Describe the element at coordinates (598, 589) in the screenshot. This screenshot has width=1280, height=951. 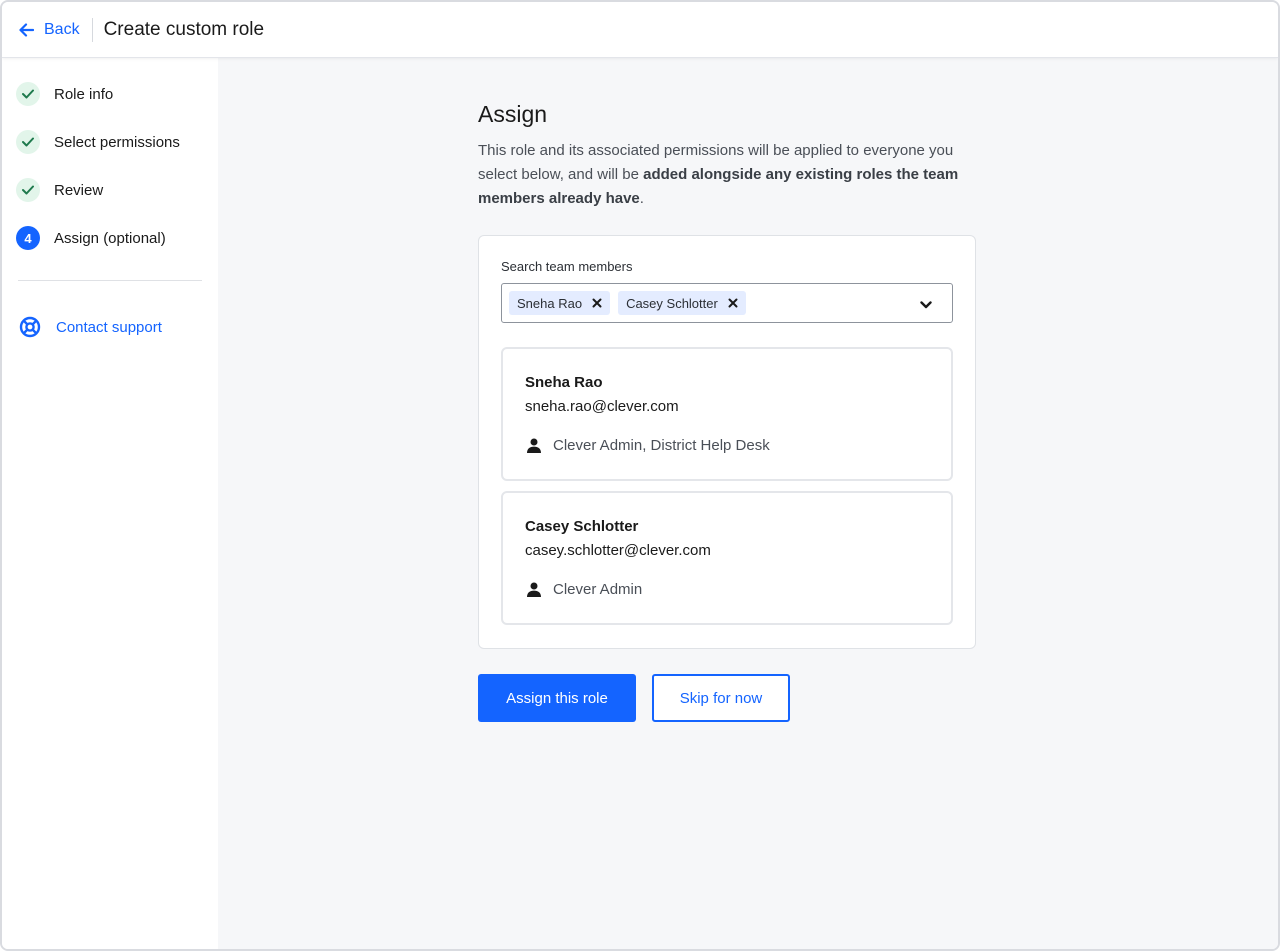
I see `member-roles-text: Clever Admin` at that location.